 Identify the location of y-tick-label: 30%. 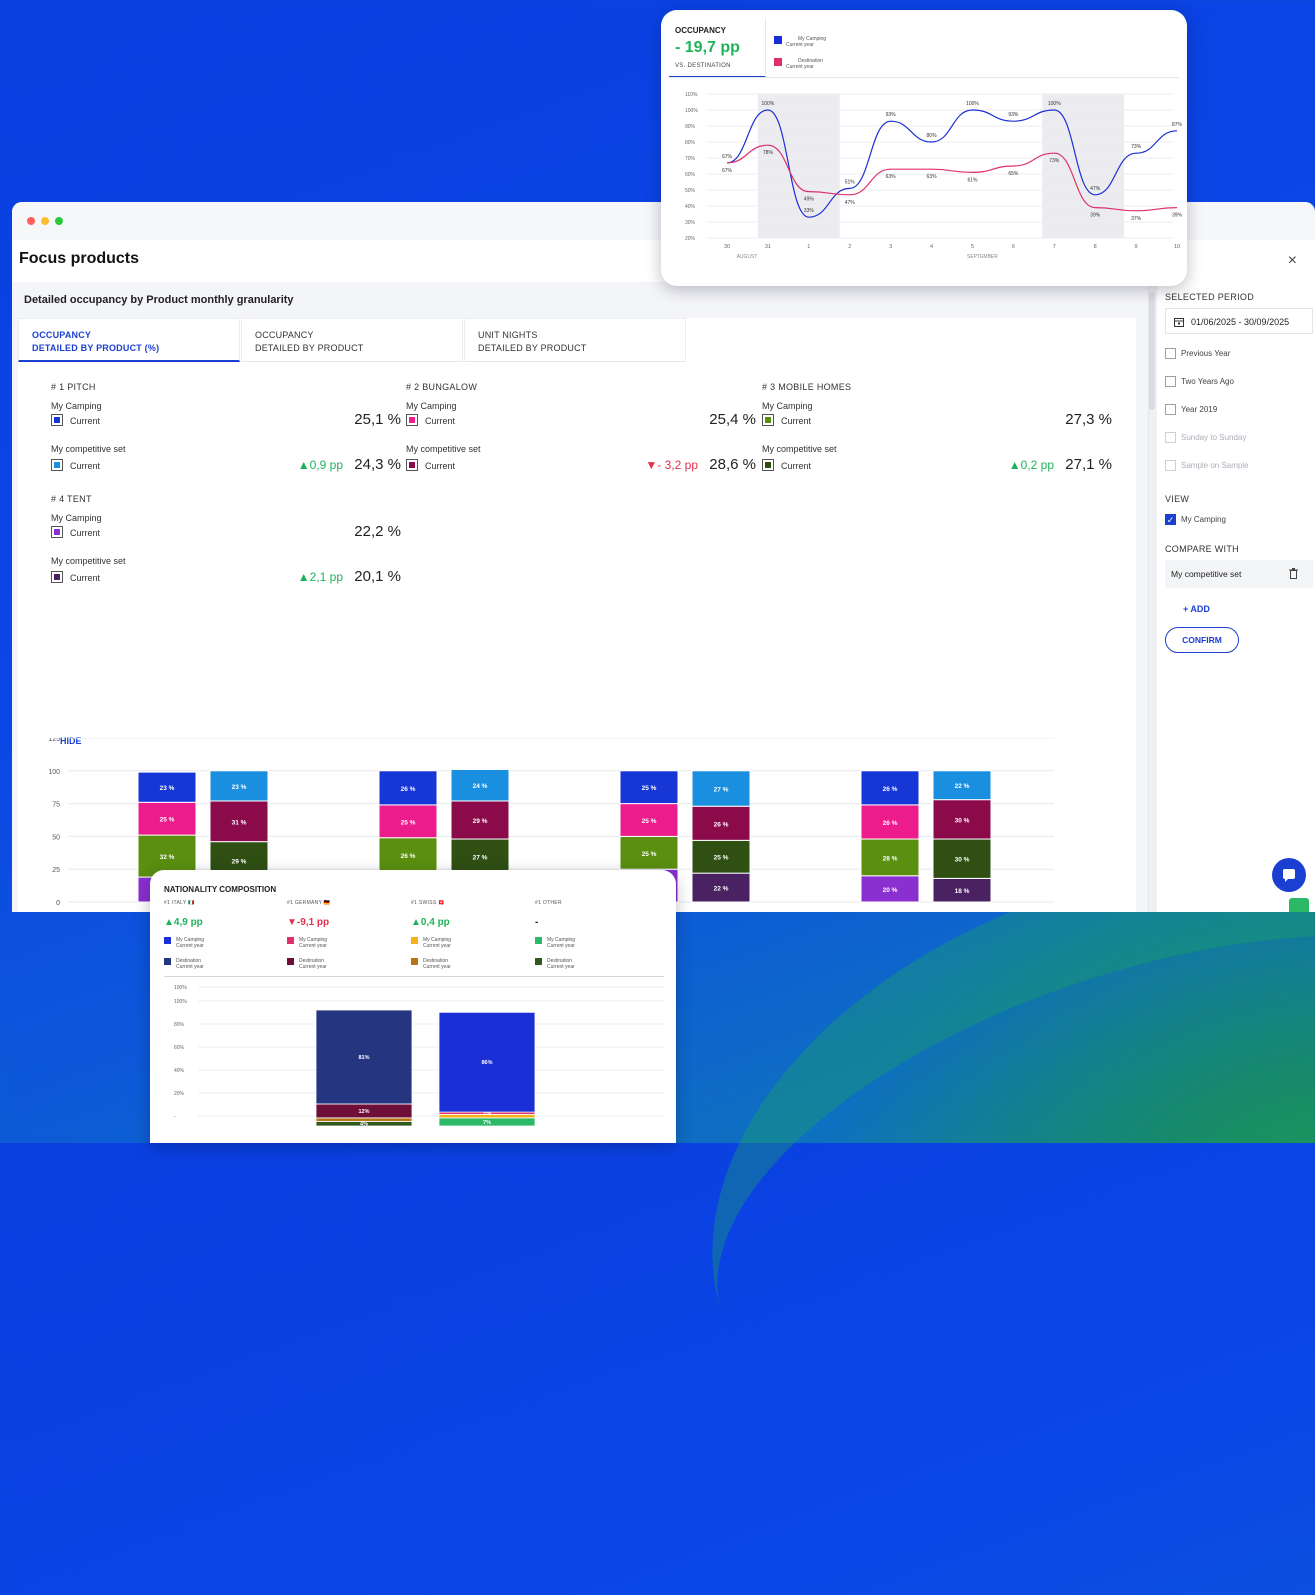
(690, 223).